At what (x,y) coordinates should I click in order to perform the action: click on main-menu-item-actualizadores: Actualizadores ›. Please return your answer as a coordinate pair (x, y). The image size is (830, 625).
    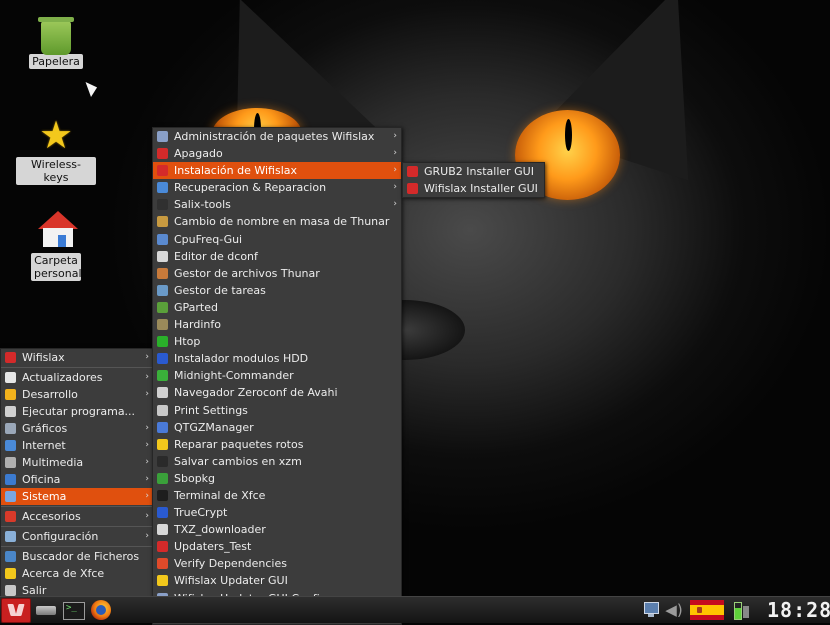
    Looking at the image, I should click on (77, 377).